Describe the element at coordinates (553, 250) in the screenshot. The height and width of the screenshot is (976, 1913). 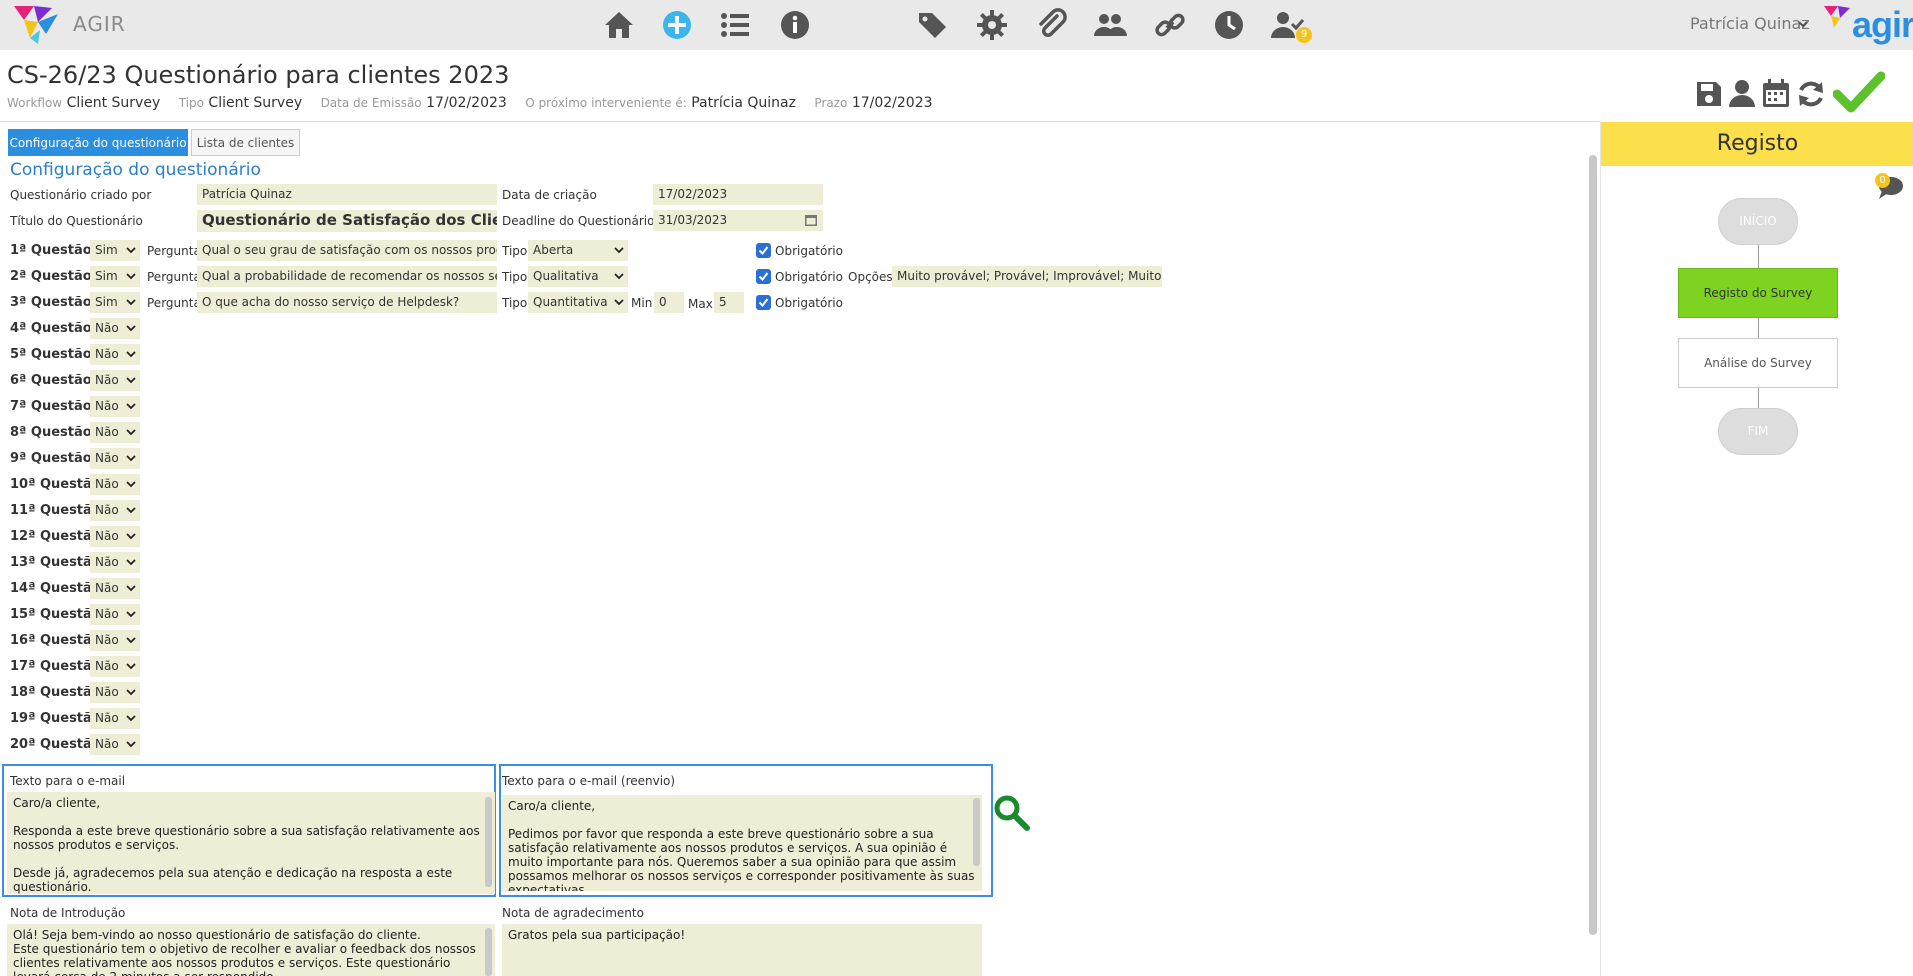
I see `tipo-value: Aberta` at that location.